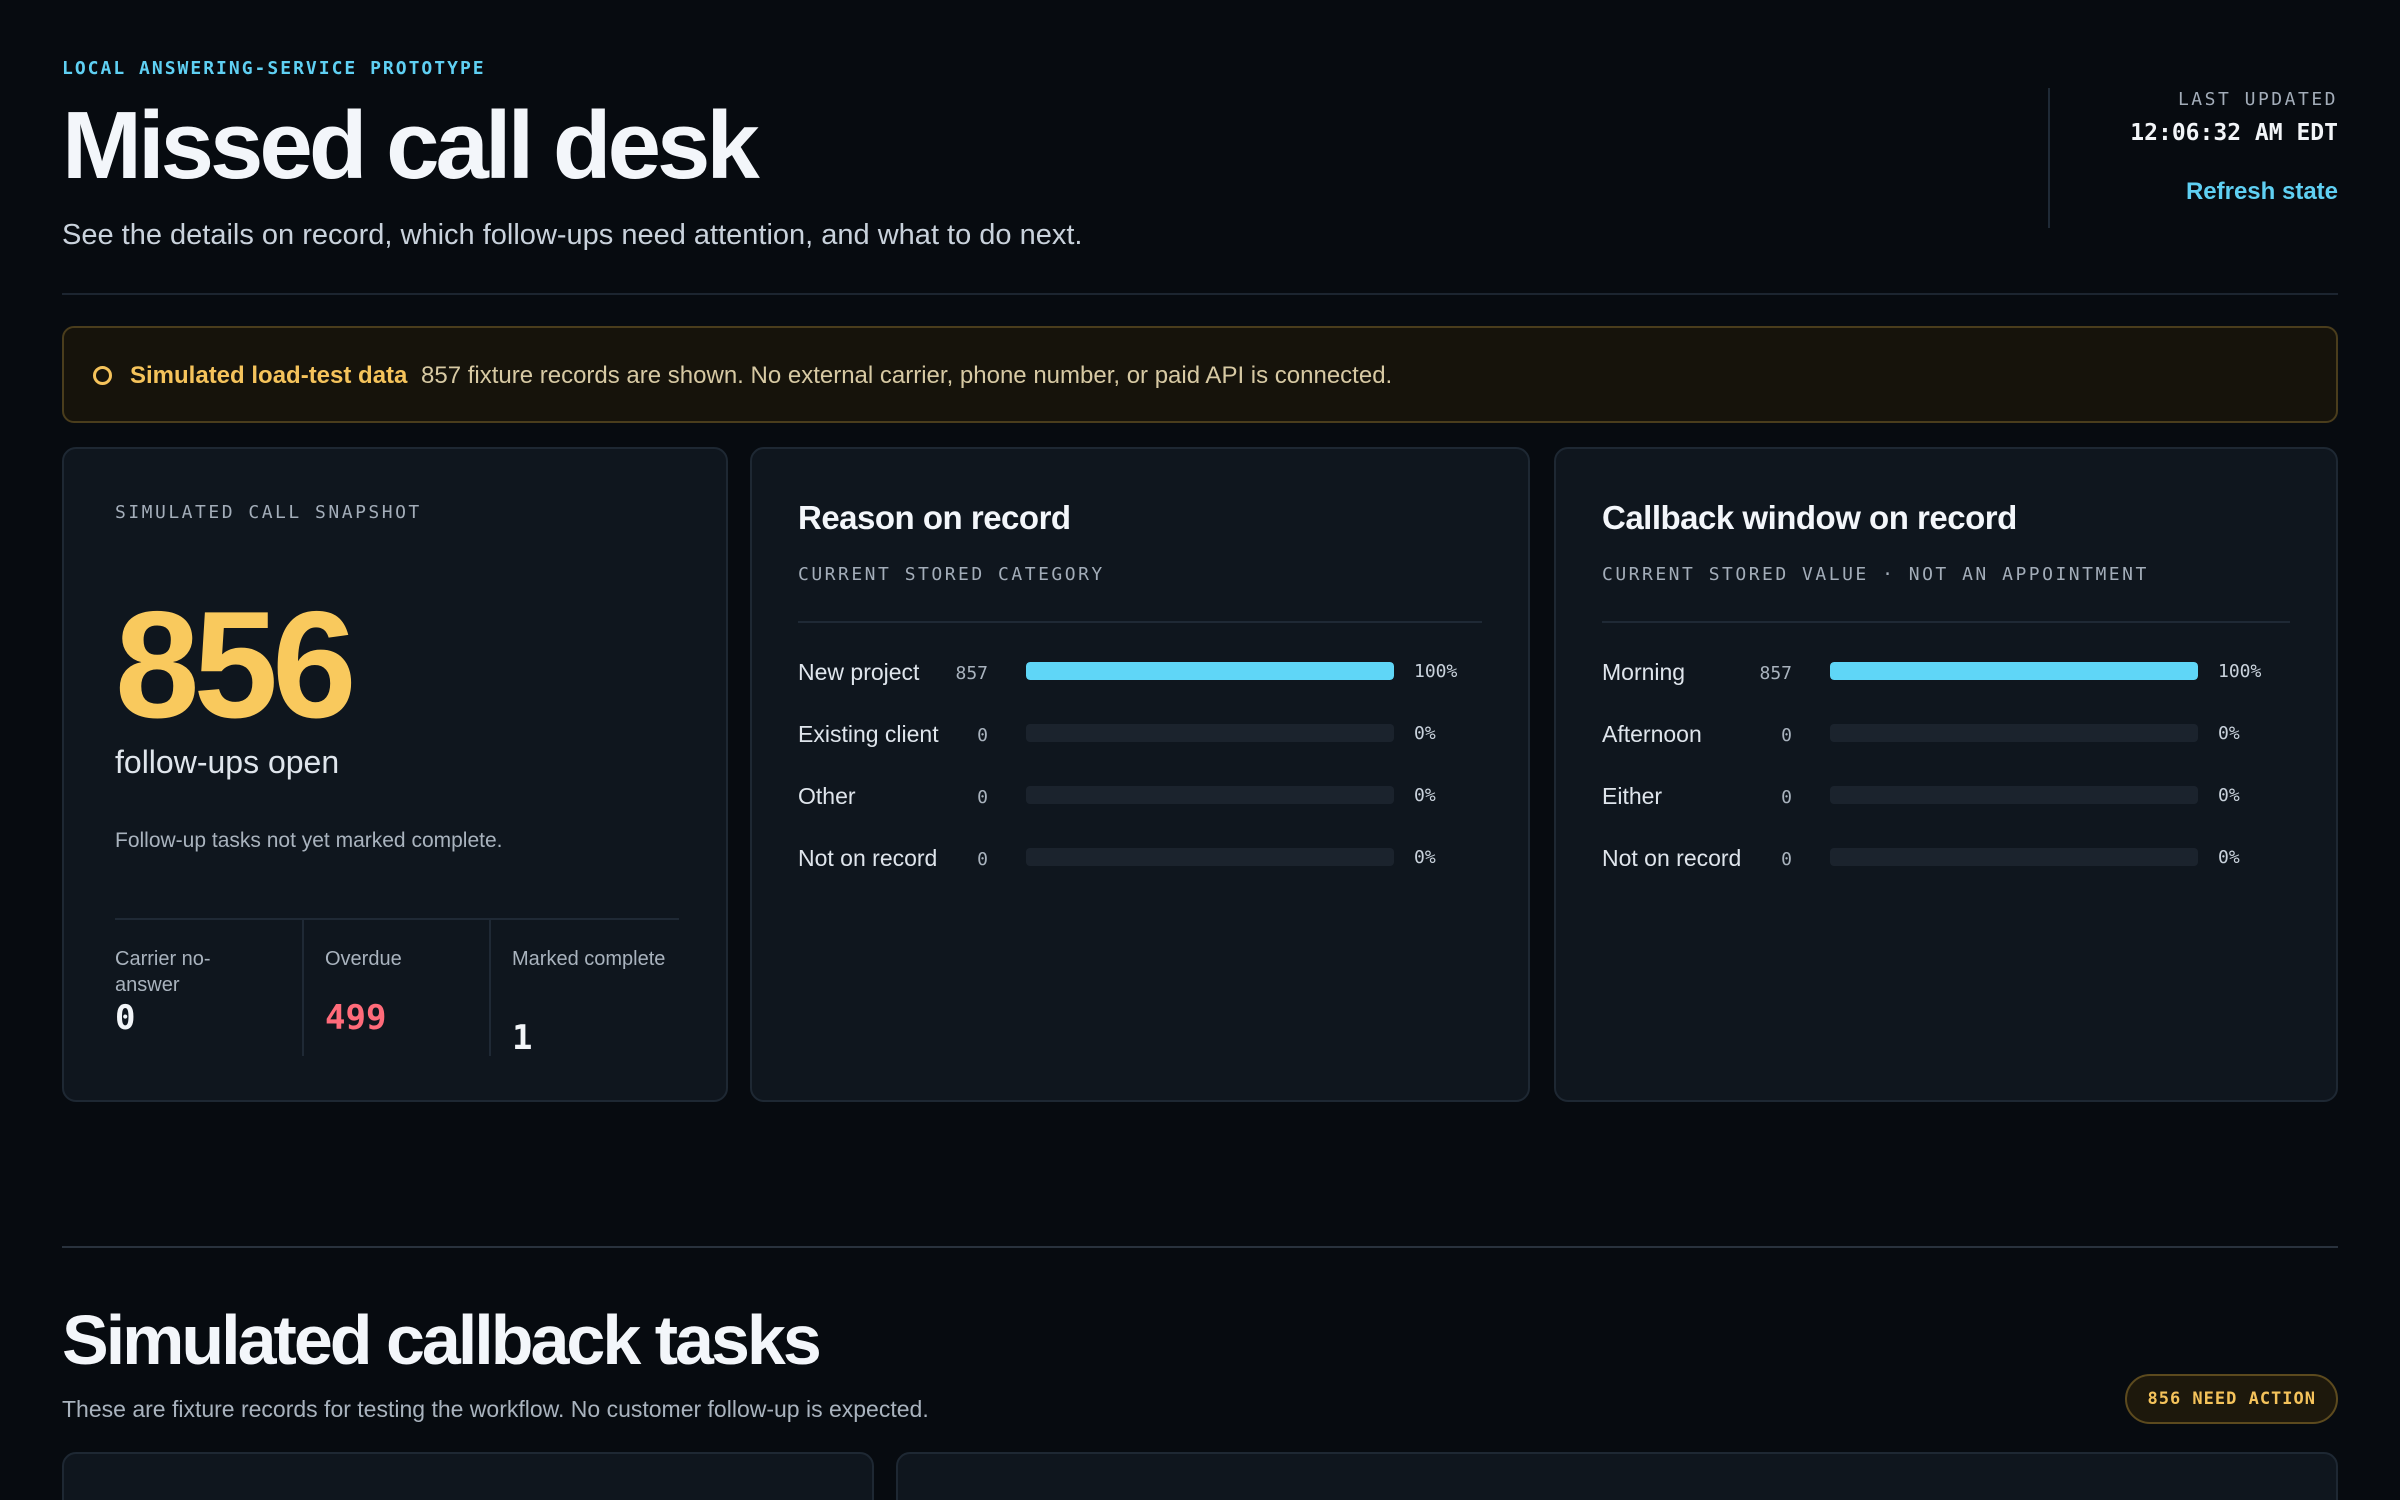 Image resolution: width=2400 pixels, height=1500 pixels. What do you see at coordinates (356, 1018) in the screenshot?
I see `stat-value: 499` at bounding box center [356, 1018].